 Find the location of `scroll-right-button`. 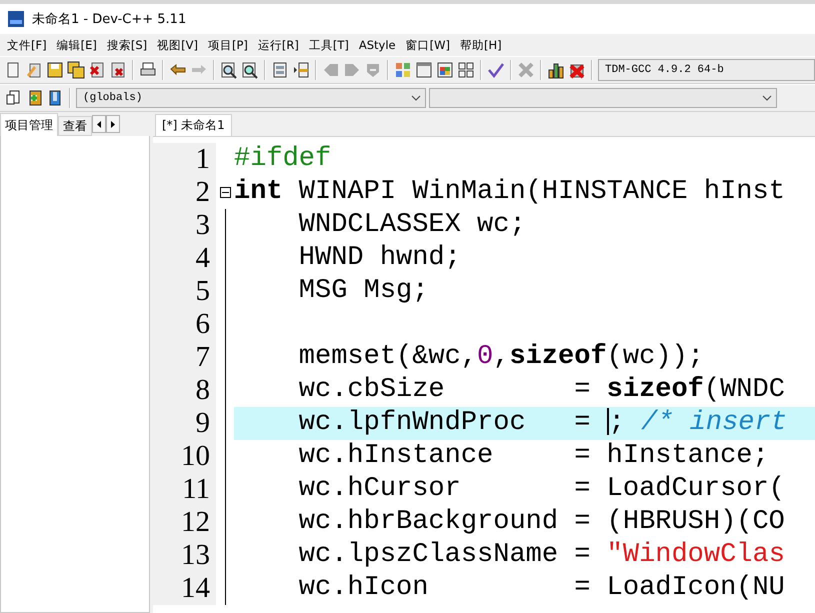

scroll-right-button is located at coordinates (113, 124).